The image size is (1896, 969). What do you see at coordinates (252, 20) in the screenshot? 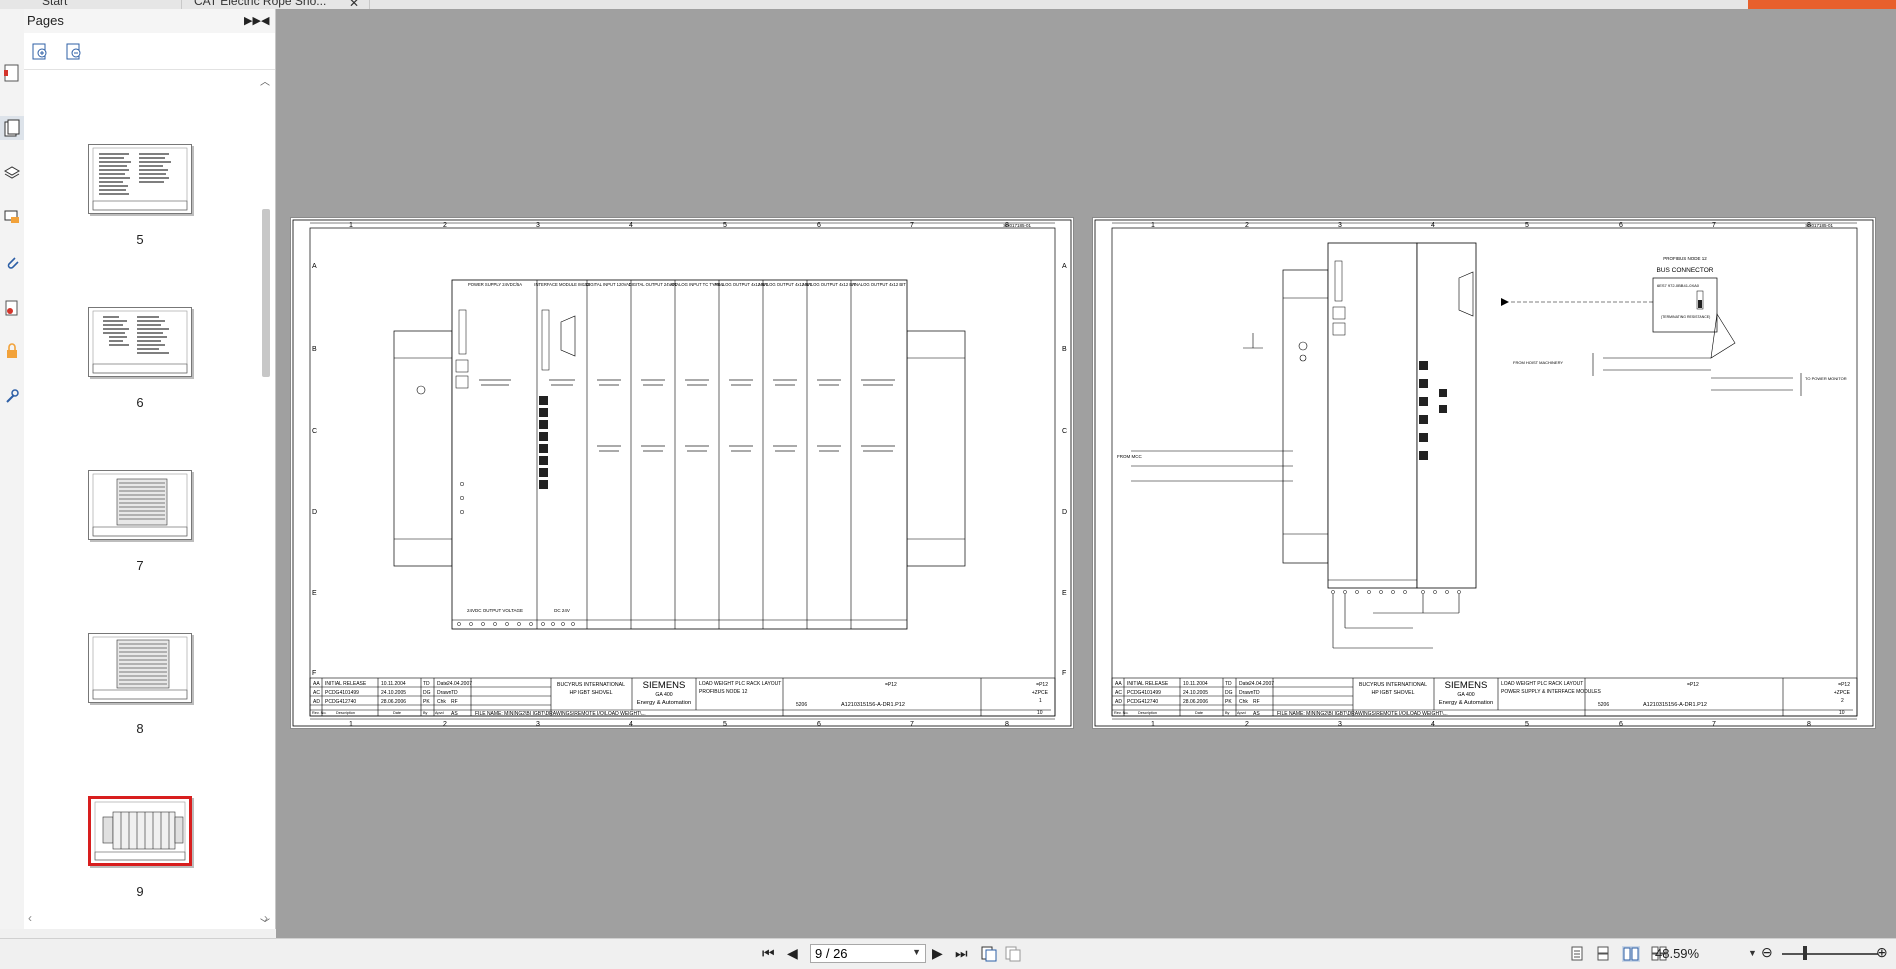
I see `double-chevron-right-icon: ▶▶` at bounding box center [252, 20].